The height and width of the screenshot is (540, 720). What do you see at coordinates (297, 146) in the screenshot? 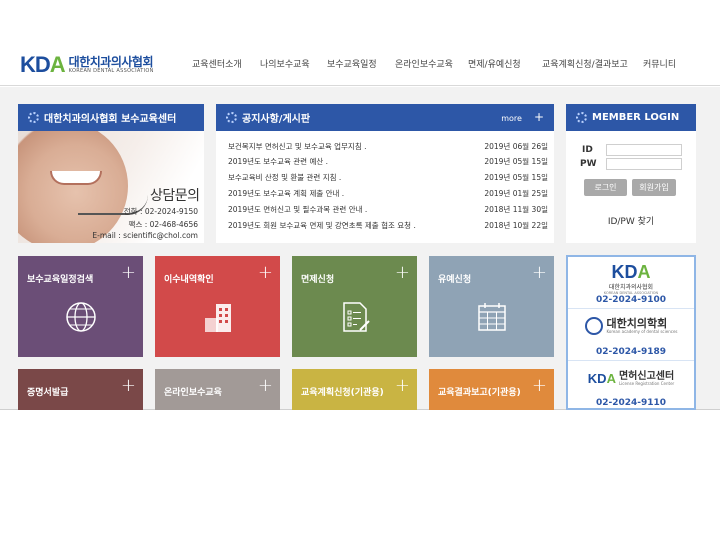
I see `notice-title: 보건복지부 면허신고 및 보수교육 업무지침 .` at bounding box center [297, 146].